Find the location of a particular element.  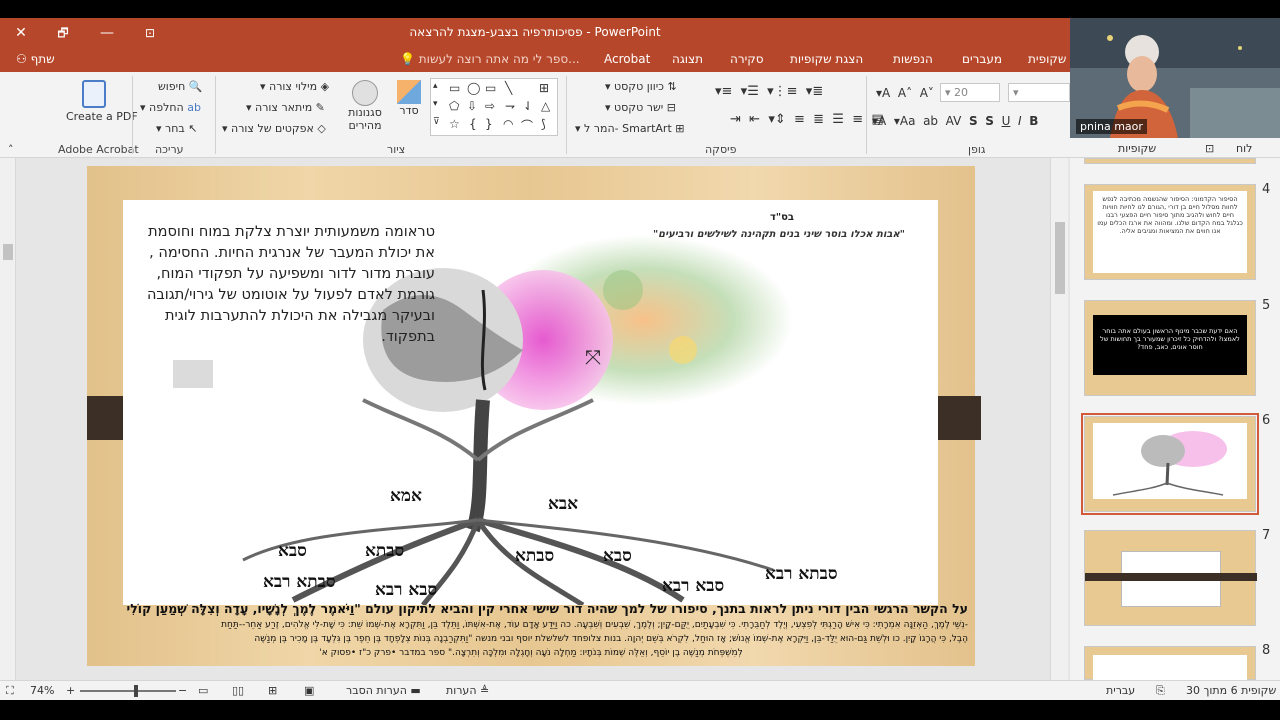

more-shapes-icon: ⊽ is located at coordinates (436, 122).